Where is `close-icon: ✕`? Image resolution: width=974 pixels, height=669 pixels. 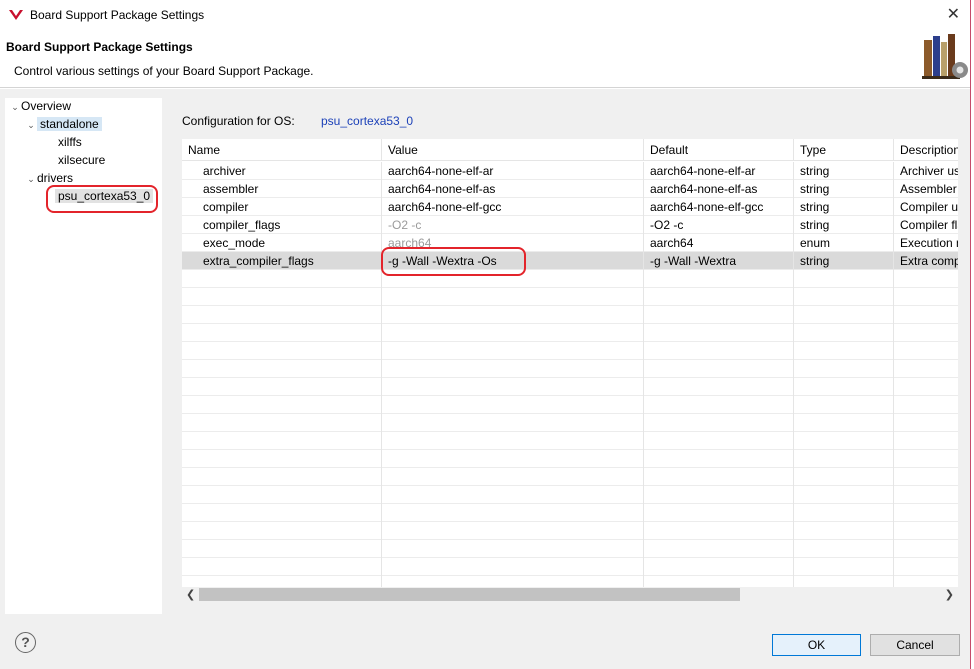 close-icon: ✕ is located at coordinates (953, 14).